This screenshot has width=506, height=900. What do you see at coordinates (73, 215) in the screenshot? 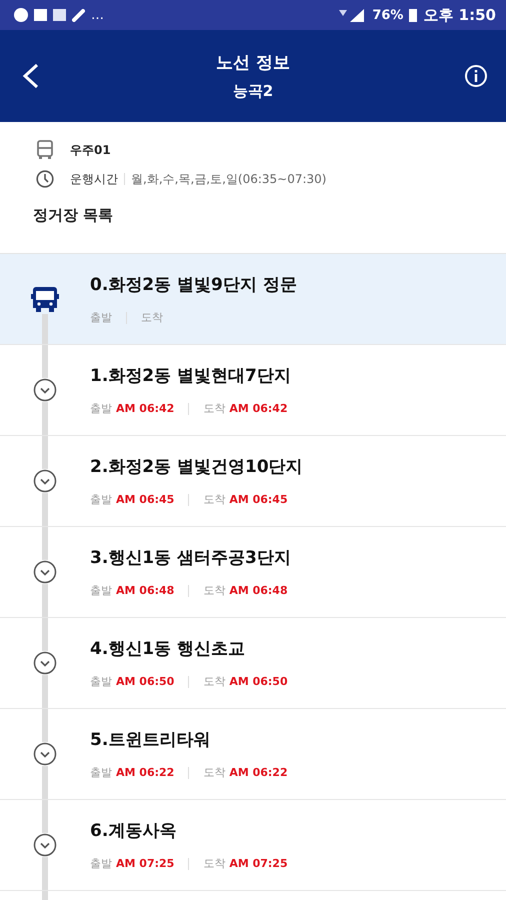
I see `section-title: 정거장 목록` at bounding box center [73, 215].